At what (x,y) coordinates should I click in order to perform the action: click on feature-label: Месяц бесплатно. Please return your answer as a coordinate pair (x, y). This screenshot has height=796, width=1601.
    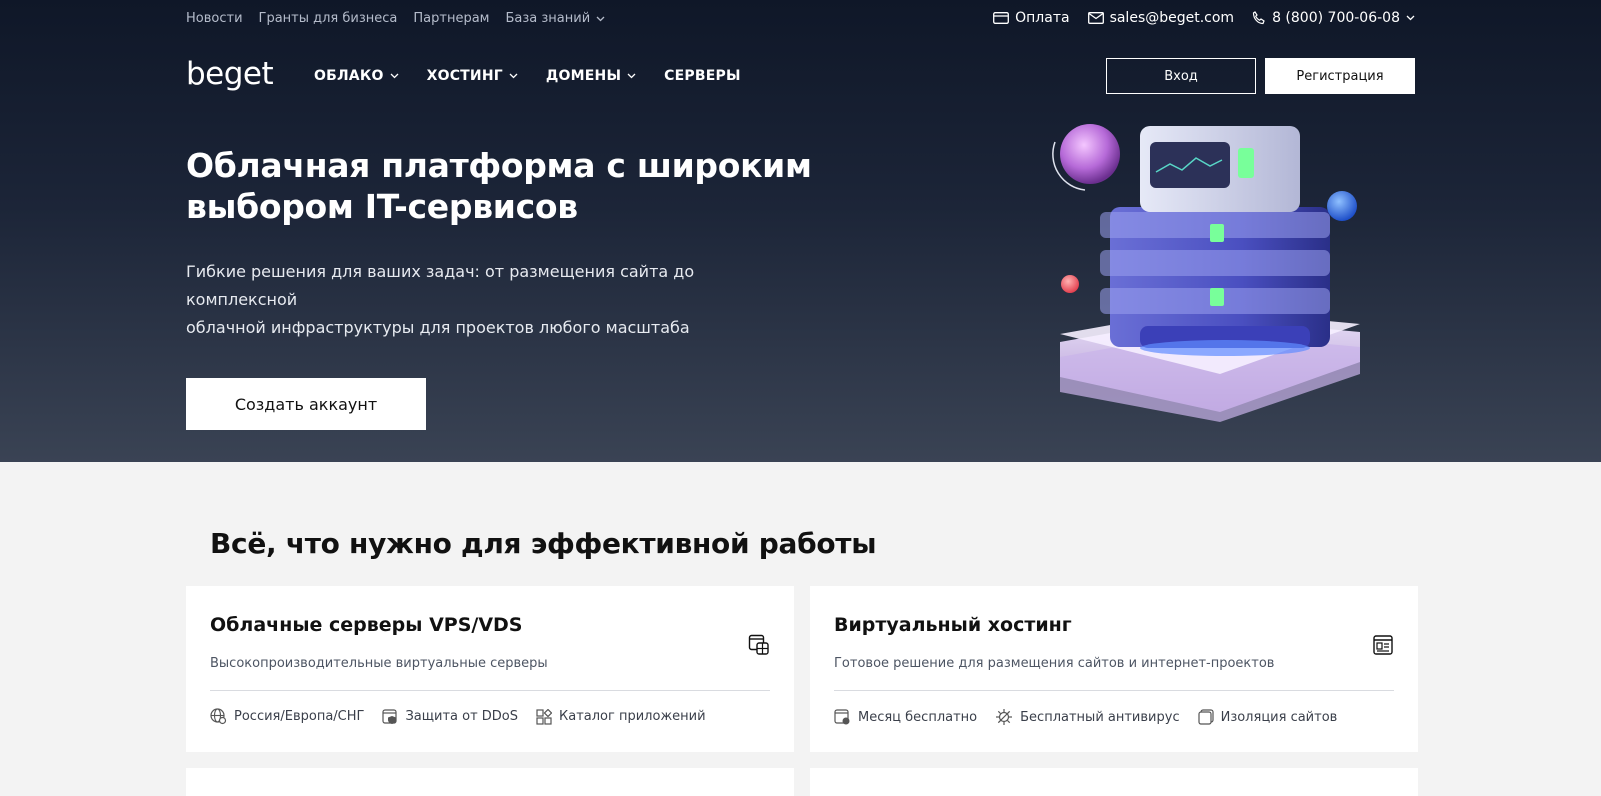
    Looking at the image, I should click on (918, 717).